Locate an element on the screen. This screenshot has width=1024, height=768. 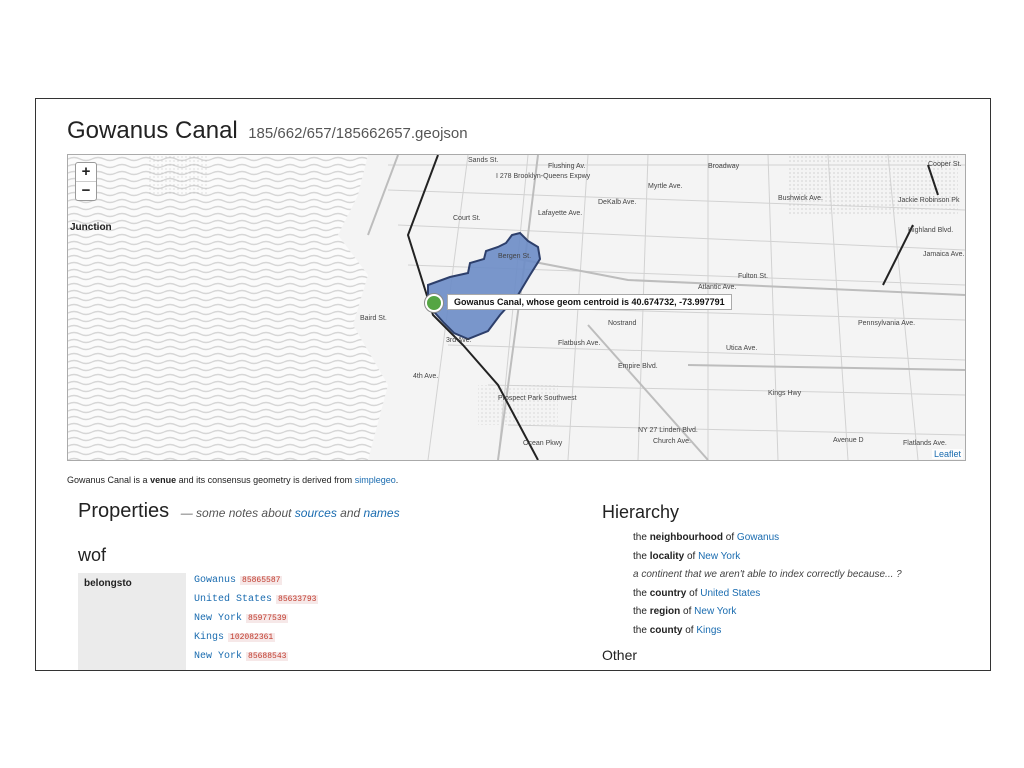
list-item: Gowanus 85865587 is located at coordinates (256, 584).